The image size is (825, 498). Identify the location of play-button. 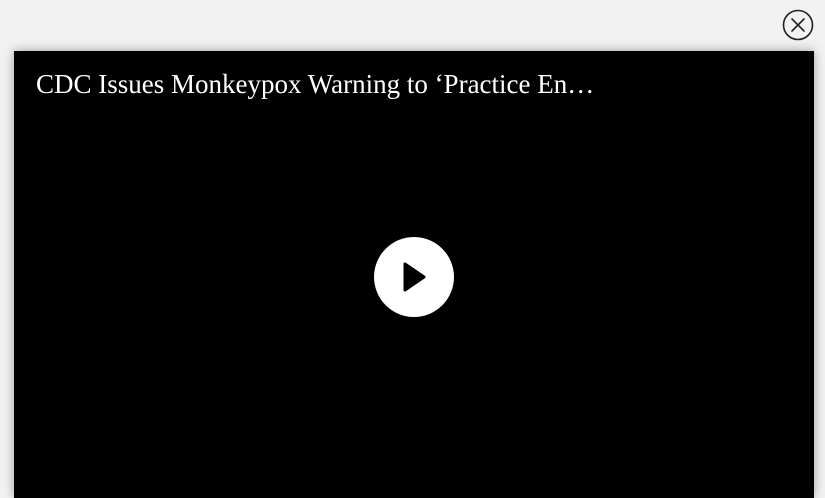
(414, 277).